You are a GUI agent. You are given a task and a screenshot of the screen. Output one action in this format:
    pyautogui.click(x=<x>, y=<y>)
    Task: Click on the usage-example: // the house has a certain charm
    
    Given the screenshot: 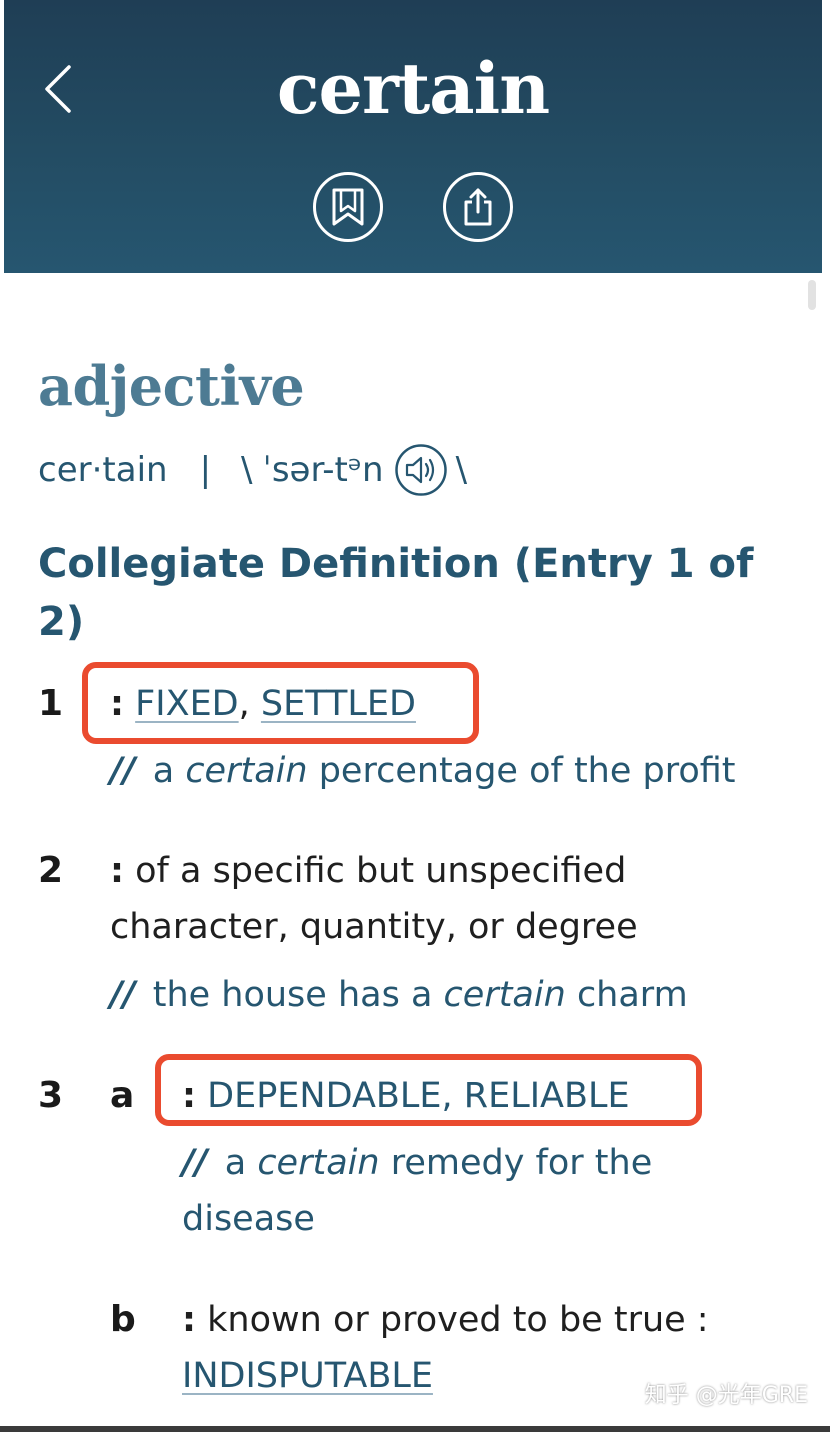 What is the action you would take?
    pyautogui.click(x=399, y=995)
    